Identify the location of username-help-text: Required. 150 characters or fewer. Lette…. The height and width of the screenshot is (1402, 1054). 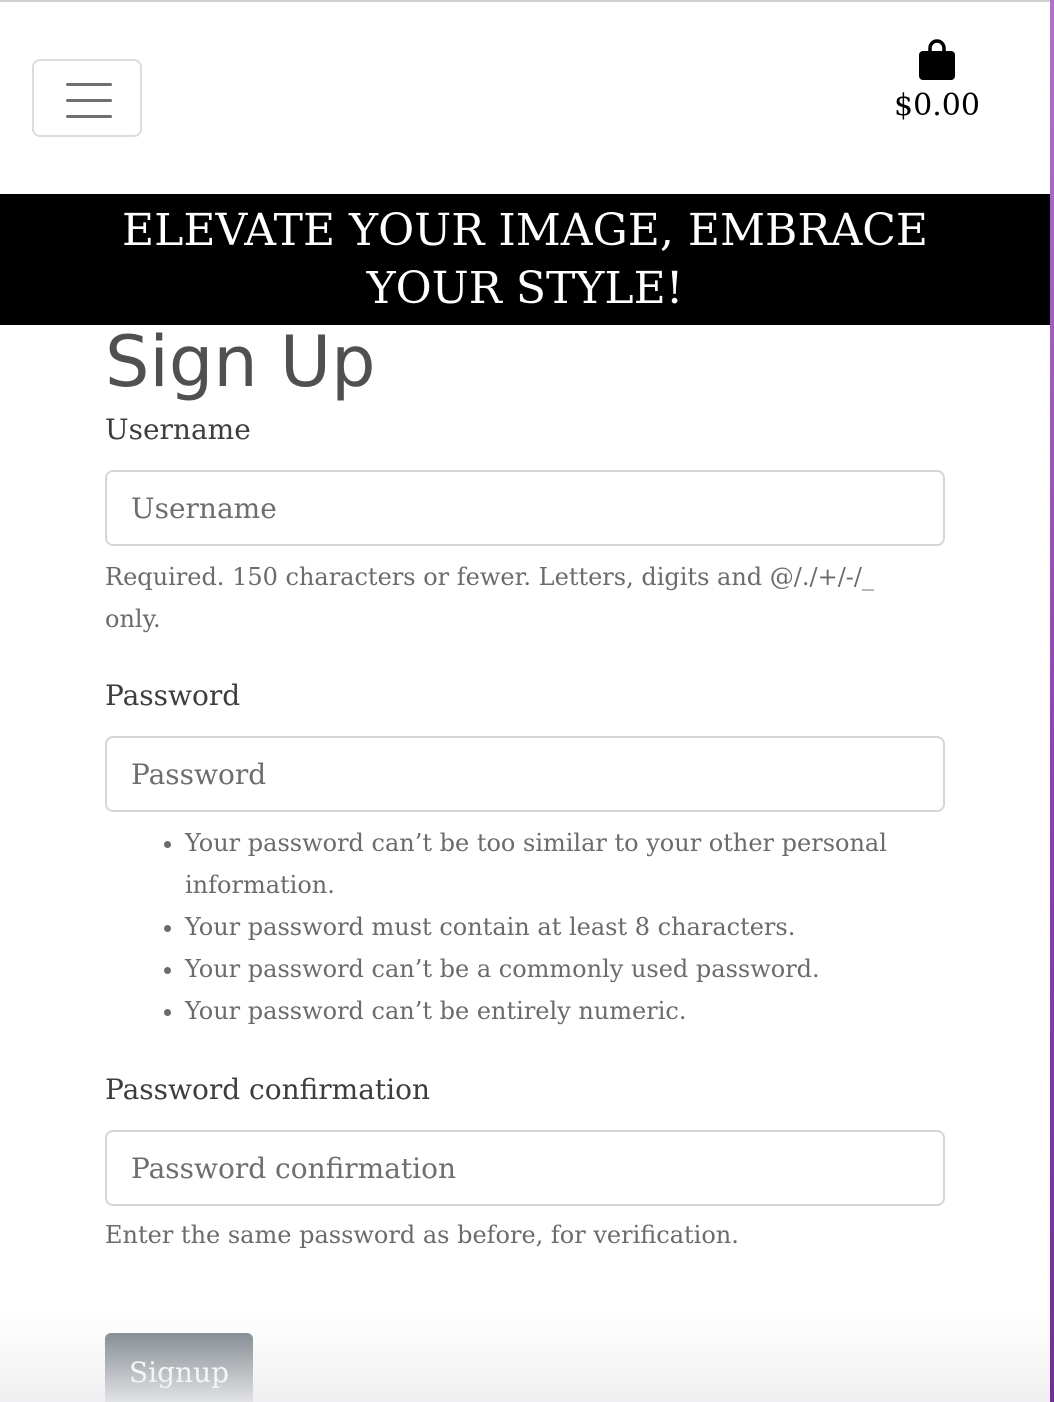
(489, 598).